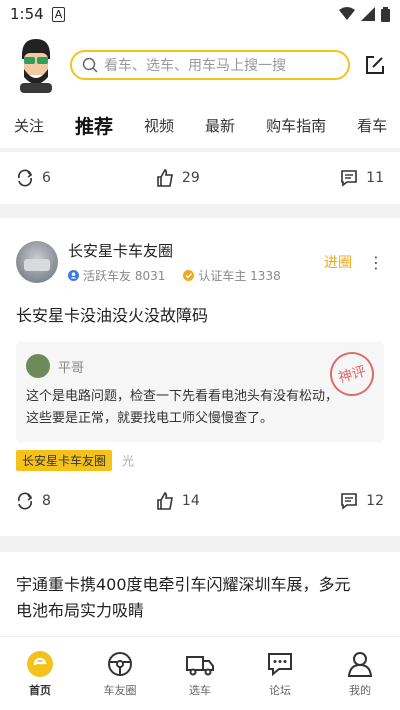 Image resolution: width=400 pixels, height=710 pixels. Describe the element at coordinates (120, 663) in the screenshot. I see `steering-wheel-icon` at that location.